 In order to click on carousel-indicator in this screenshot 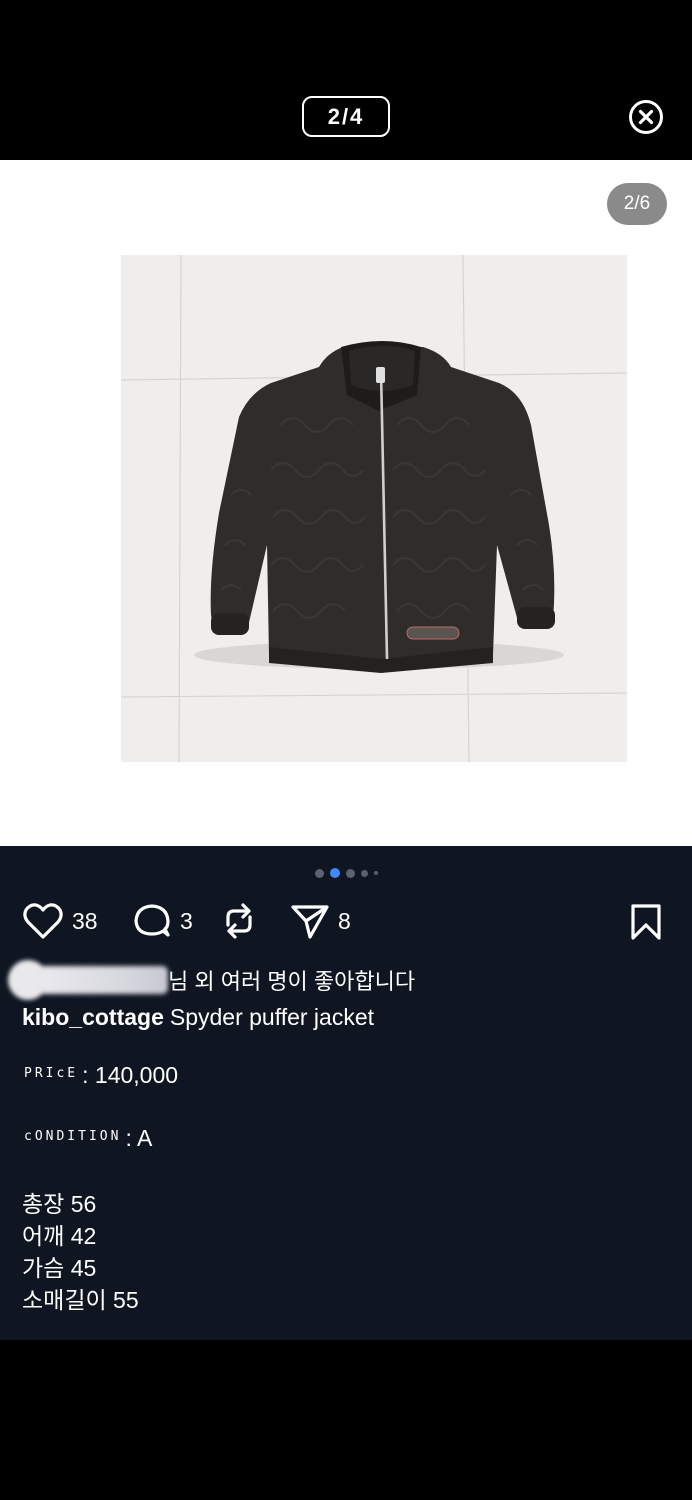, I will do `click(346, 873)`.